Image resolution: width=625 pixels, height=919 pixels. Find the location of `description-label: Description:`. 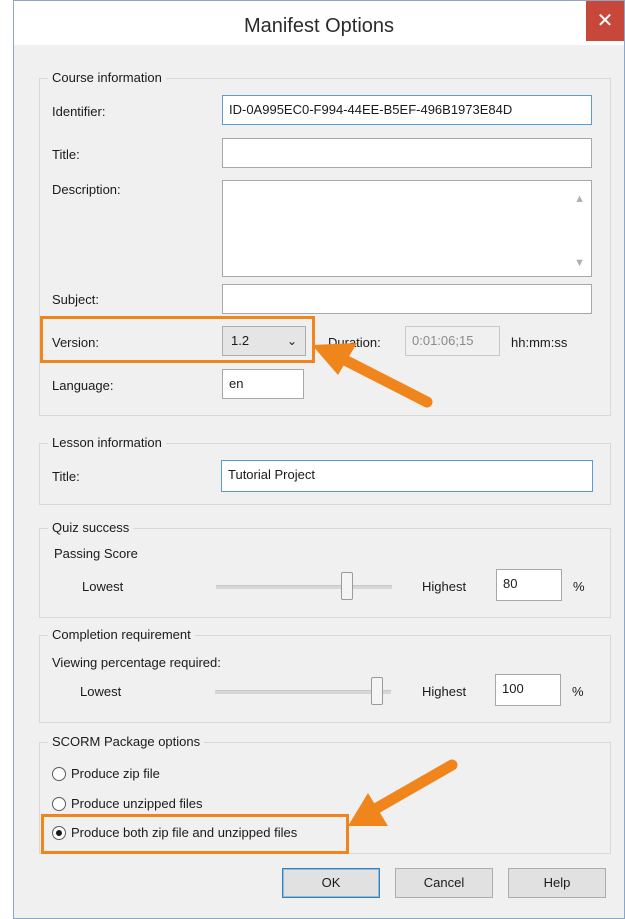

description-label: Description: is located at coordinates (86, 189).